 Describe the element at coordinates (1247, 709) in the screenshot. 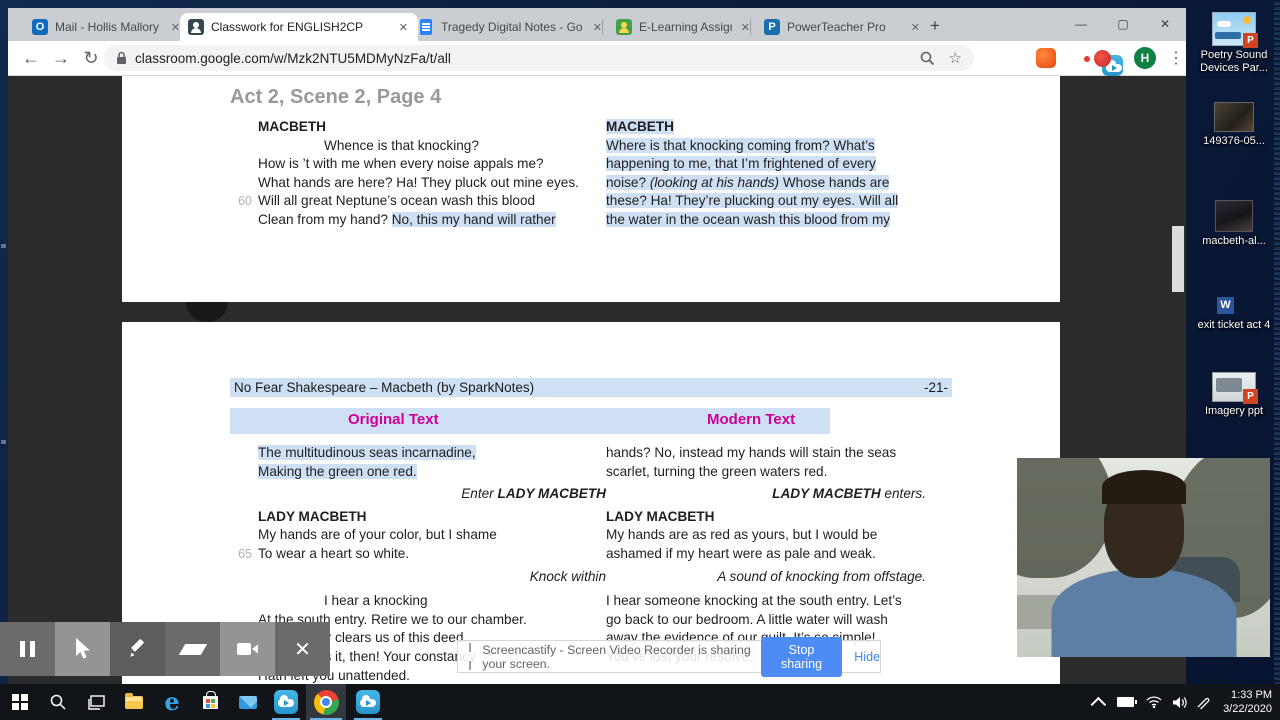

I see `clock-date: 3/22/2020` at that location.